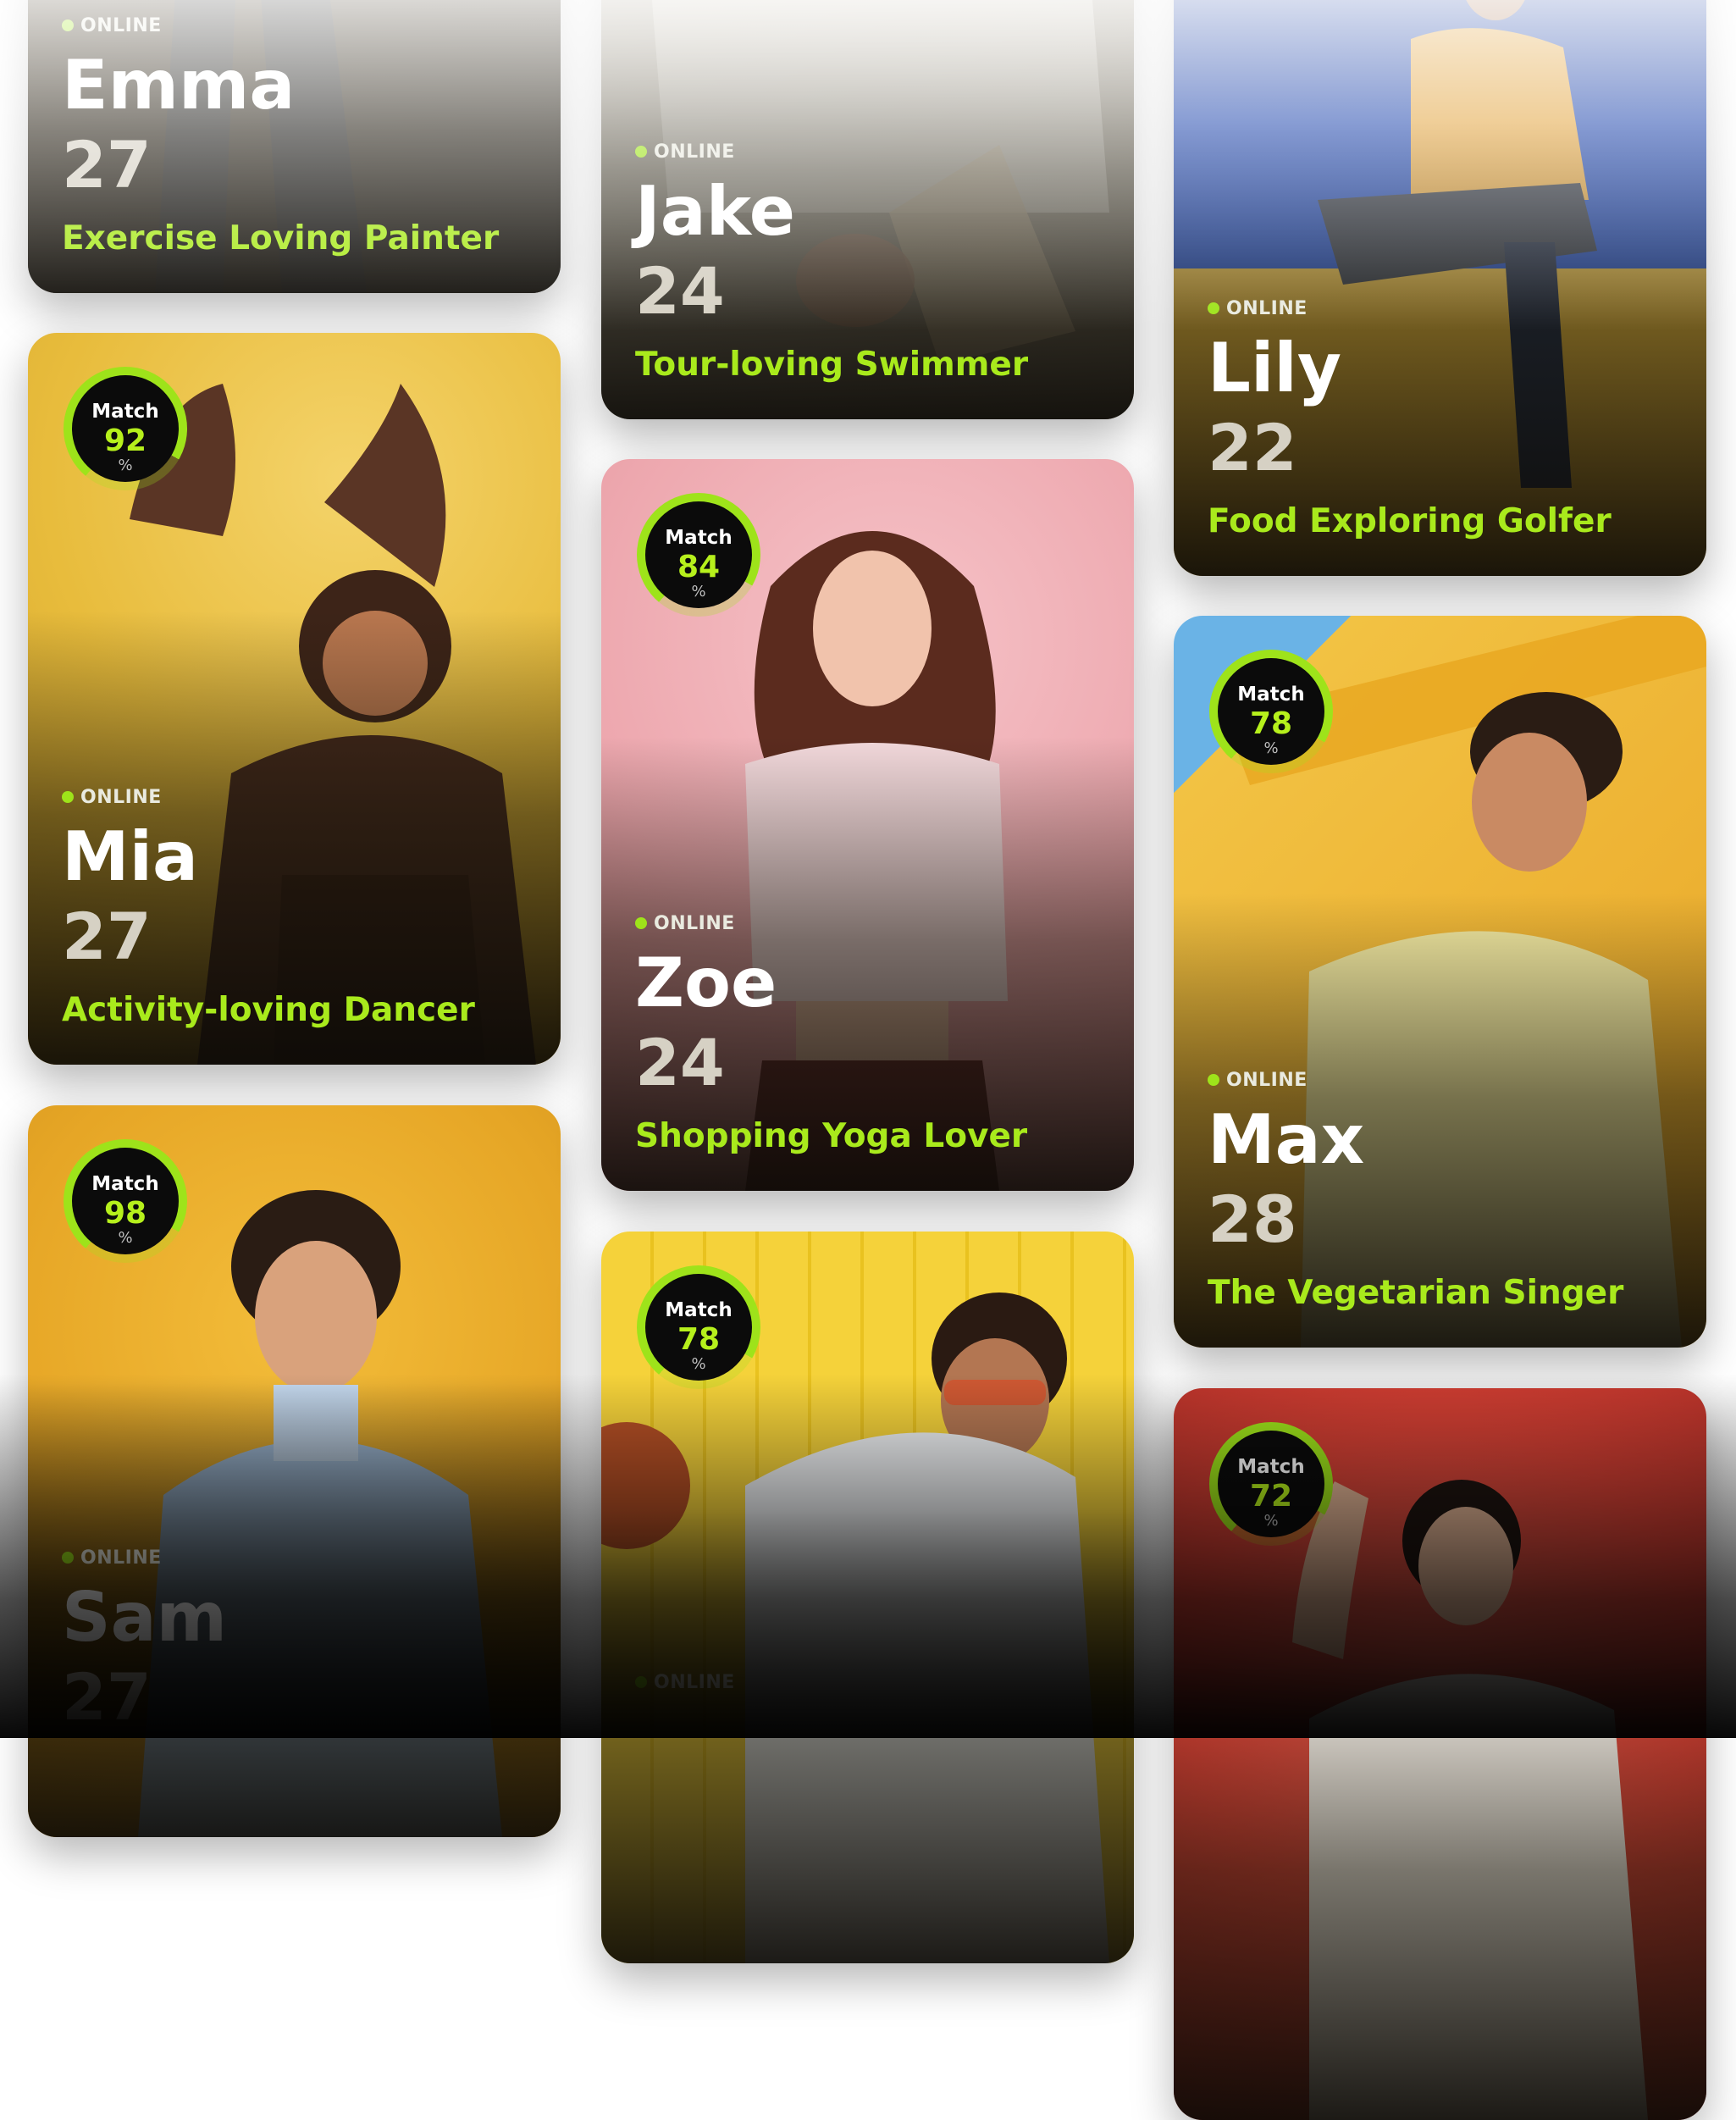 The width and height of the screenshot is (1736, 2120). What do you see at coordinates (832, 365) in the screenshot?
I see `profile-tagline: Tour-loving Swimmer` at bounding box center [832, 365].